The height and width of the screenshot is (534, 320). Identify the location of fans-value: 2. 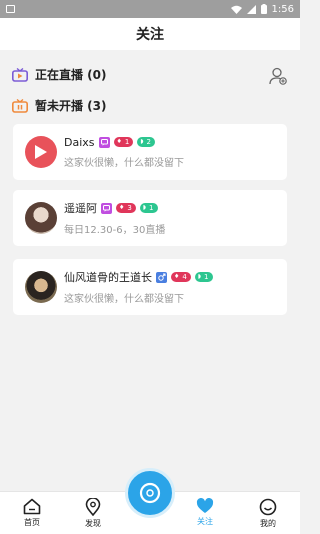
(149, 142).